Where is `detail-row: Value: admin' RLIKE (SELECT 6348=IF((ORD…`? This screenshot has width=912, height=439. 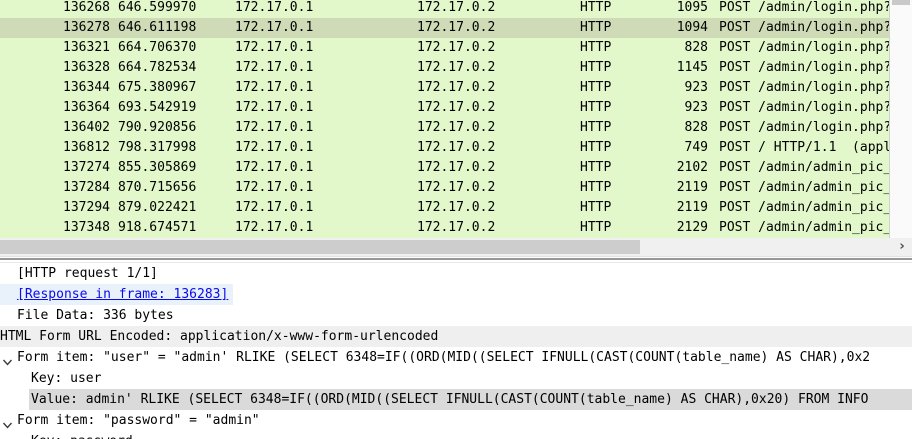 detail-row: Value: admin' RLIKE (SELECT 6348=IF((ORD… is located at coordinates (456, 399).